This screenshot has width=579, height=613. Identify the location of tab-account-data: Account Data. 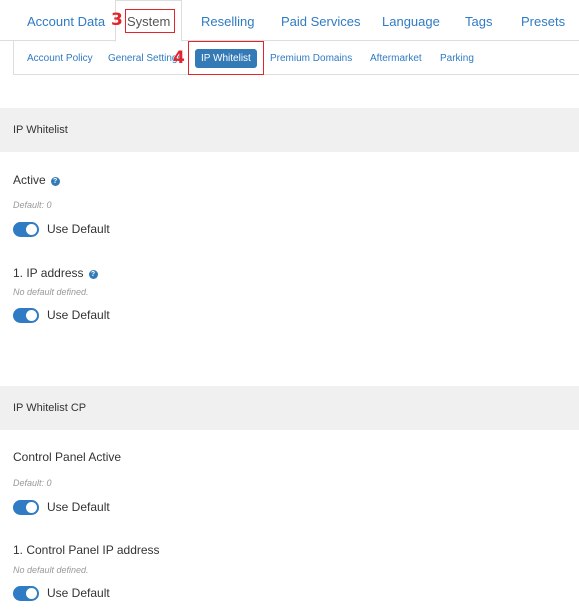
(66, 20).